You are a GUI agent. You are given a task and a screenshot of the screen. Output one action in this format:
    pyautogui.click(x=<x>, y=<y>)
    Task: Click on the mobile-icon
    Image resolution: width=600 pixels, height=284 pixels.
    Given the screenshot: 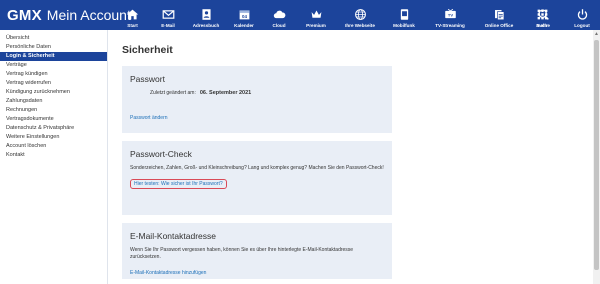 What is the action you would take?
    pyautogui.click(x=404, y=14)
    